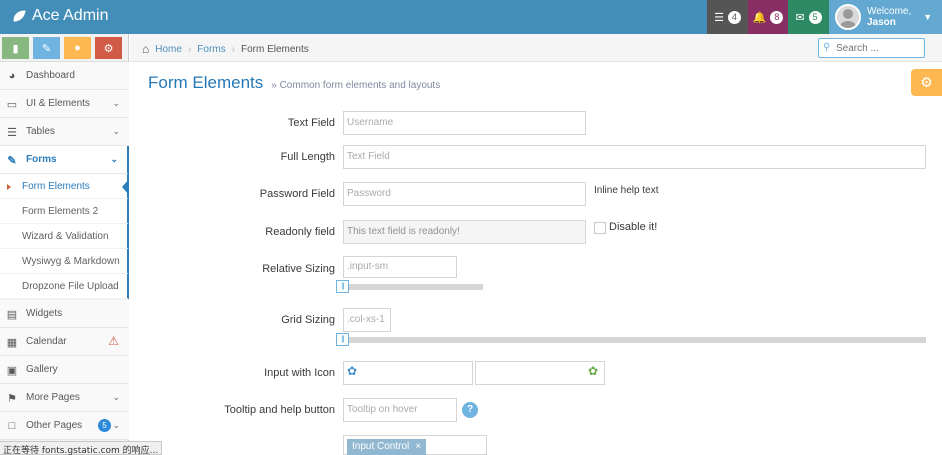 The height and width of the screenshot is (455, 942). I want to click on tasks-button: ☰ 4, so click(727, 17).